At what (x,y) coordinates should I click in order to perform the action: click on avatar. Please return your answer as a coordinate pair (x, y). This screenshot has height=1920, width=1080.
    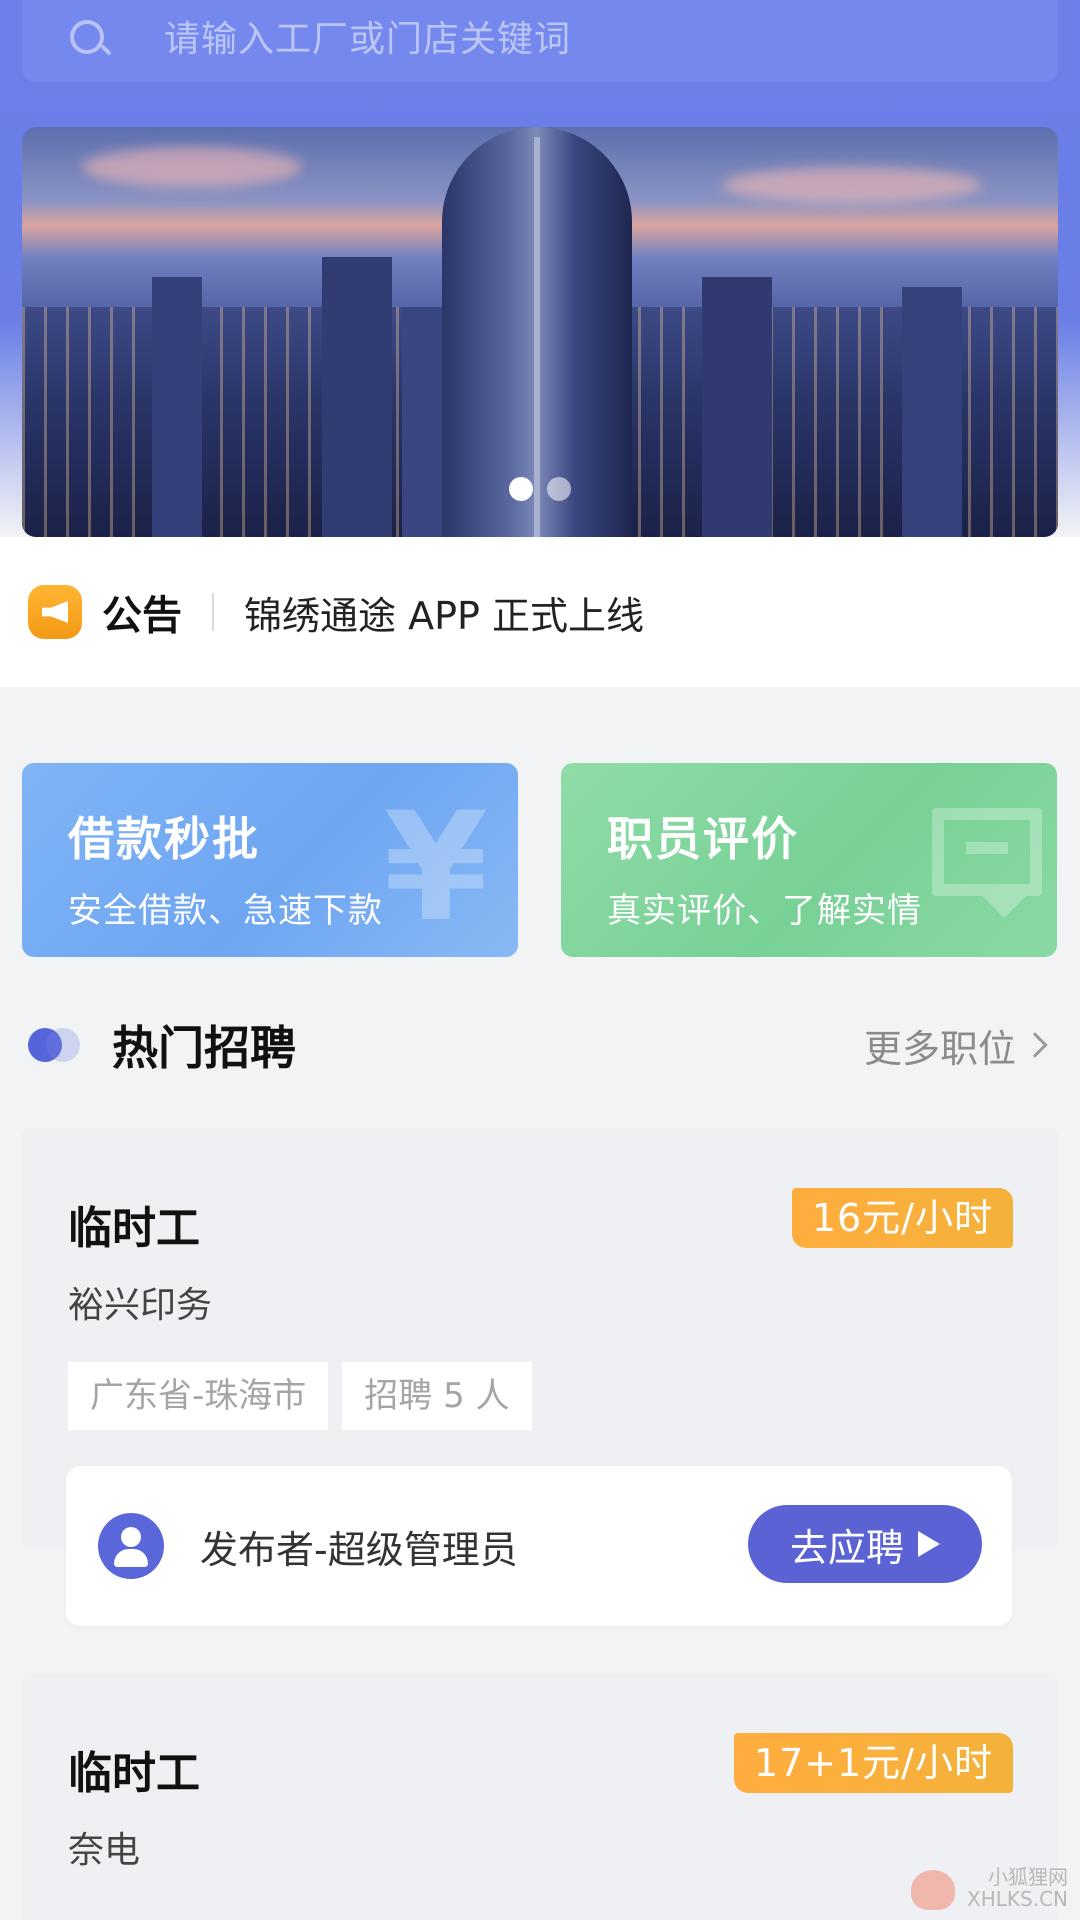
    Looking at the image, I should click on (131, 1546).